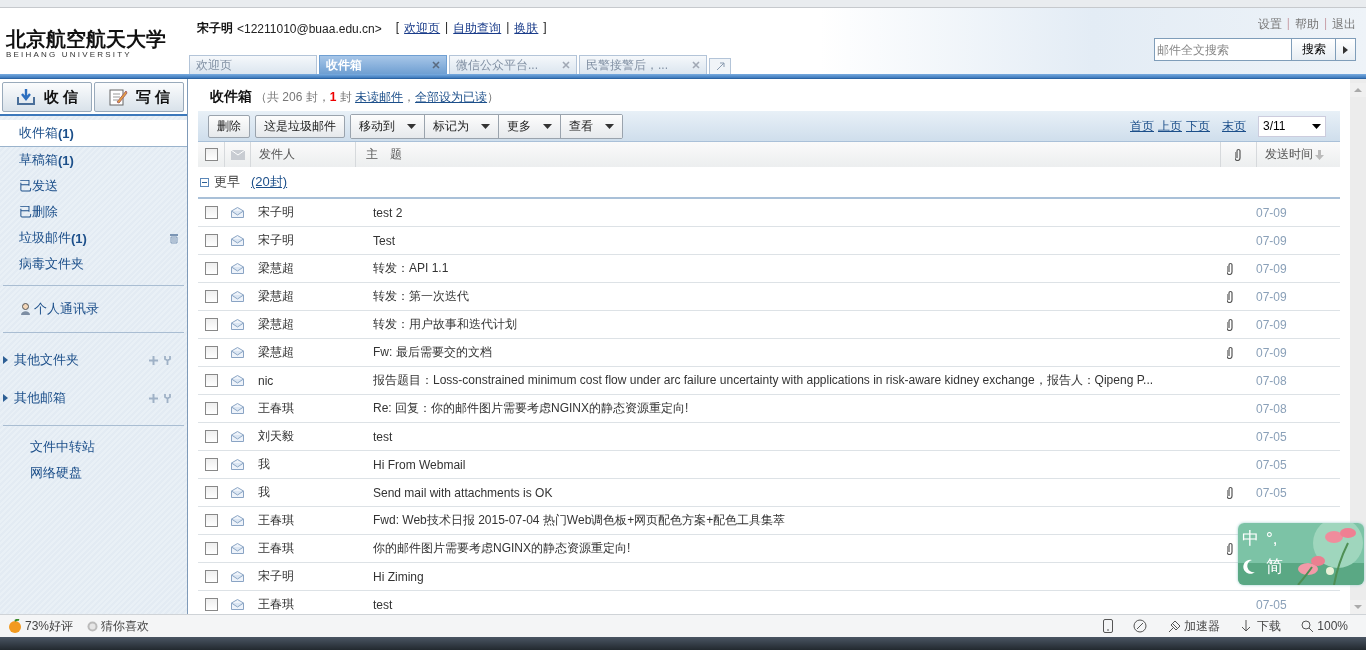  Describe the element at coordinates (545, 28) in the screenshot. I see `bracket: ]` at that location.